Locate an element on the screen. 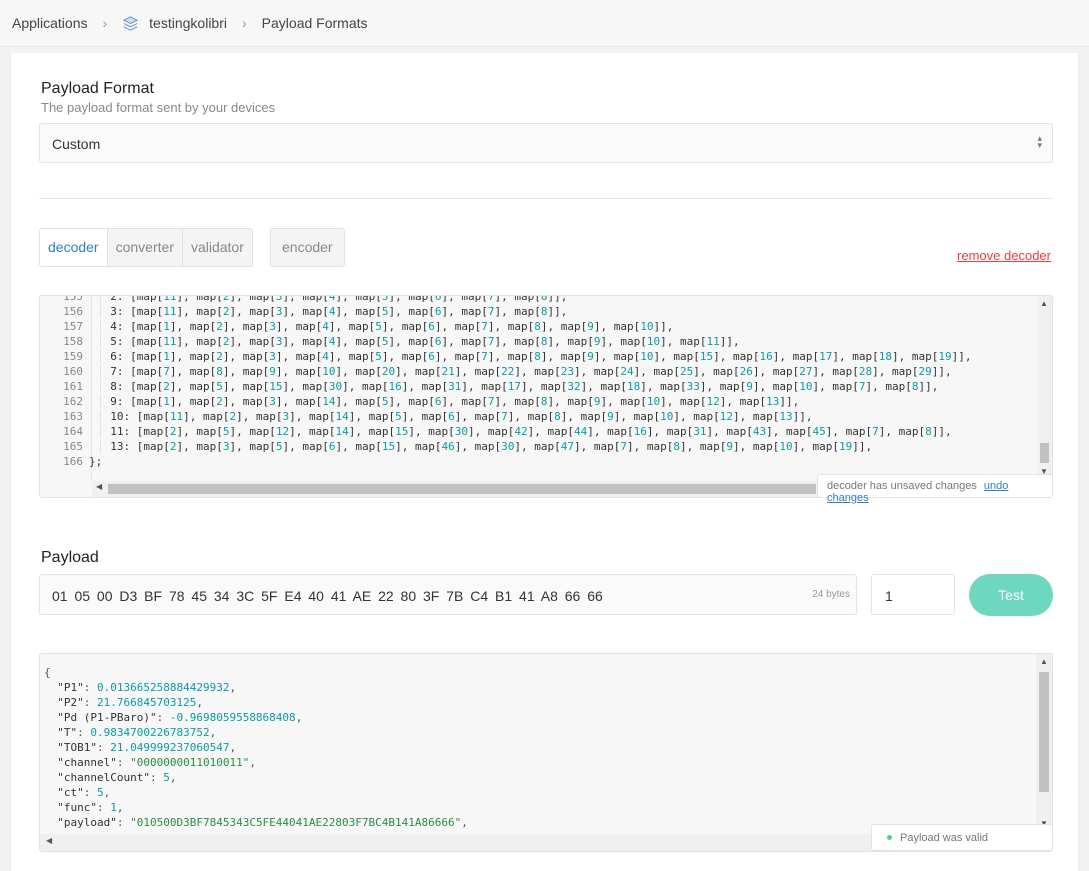  json-field: "P2": 21.766845703125, is located at coordinates (123, 702).